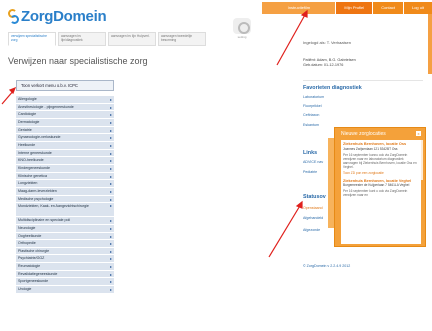 Image resolution: width=432 pixels, height=331 pixels. I want to click on arrow-to-mijn-profiel, so click(291, 39).